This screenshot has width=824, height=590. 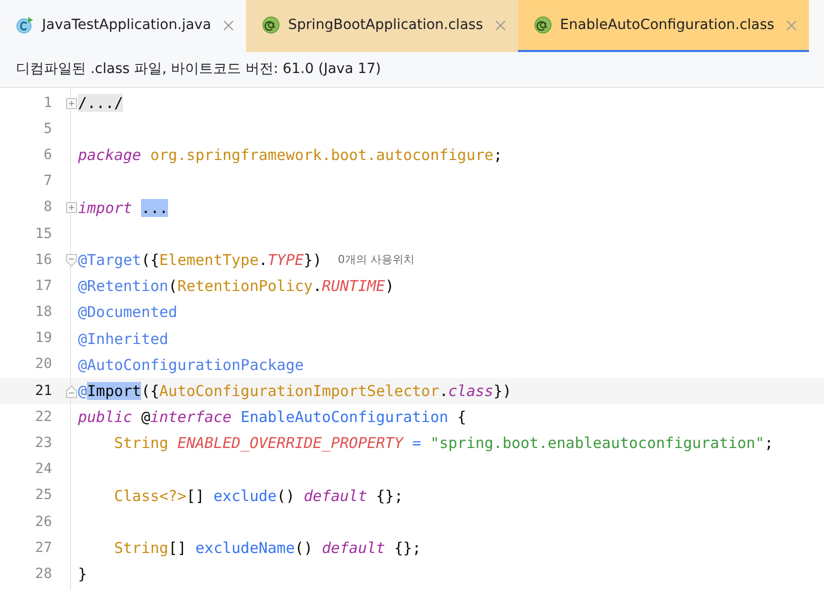 I want to click on class-file-icon, so click(x=25, y=25).